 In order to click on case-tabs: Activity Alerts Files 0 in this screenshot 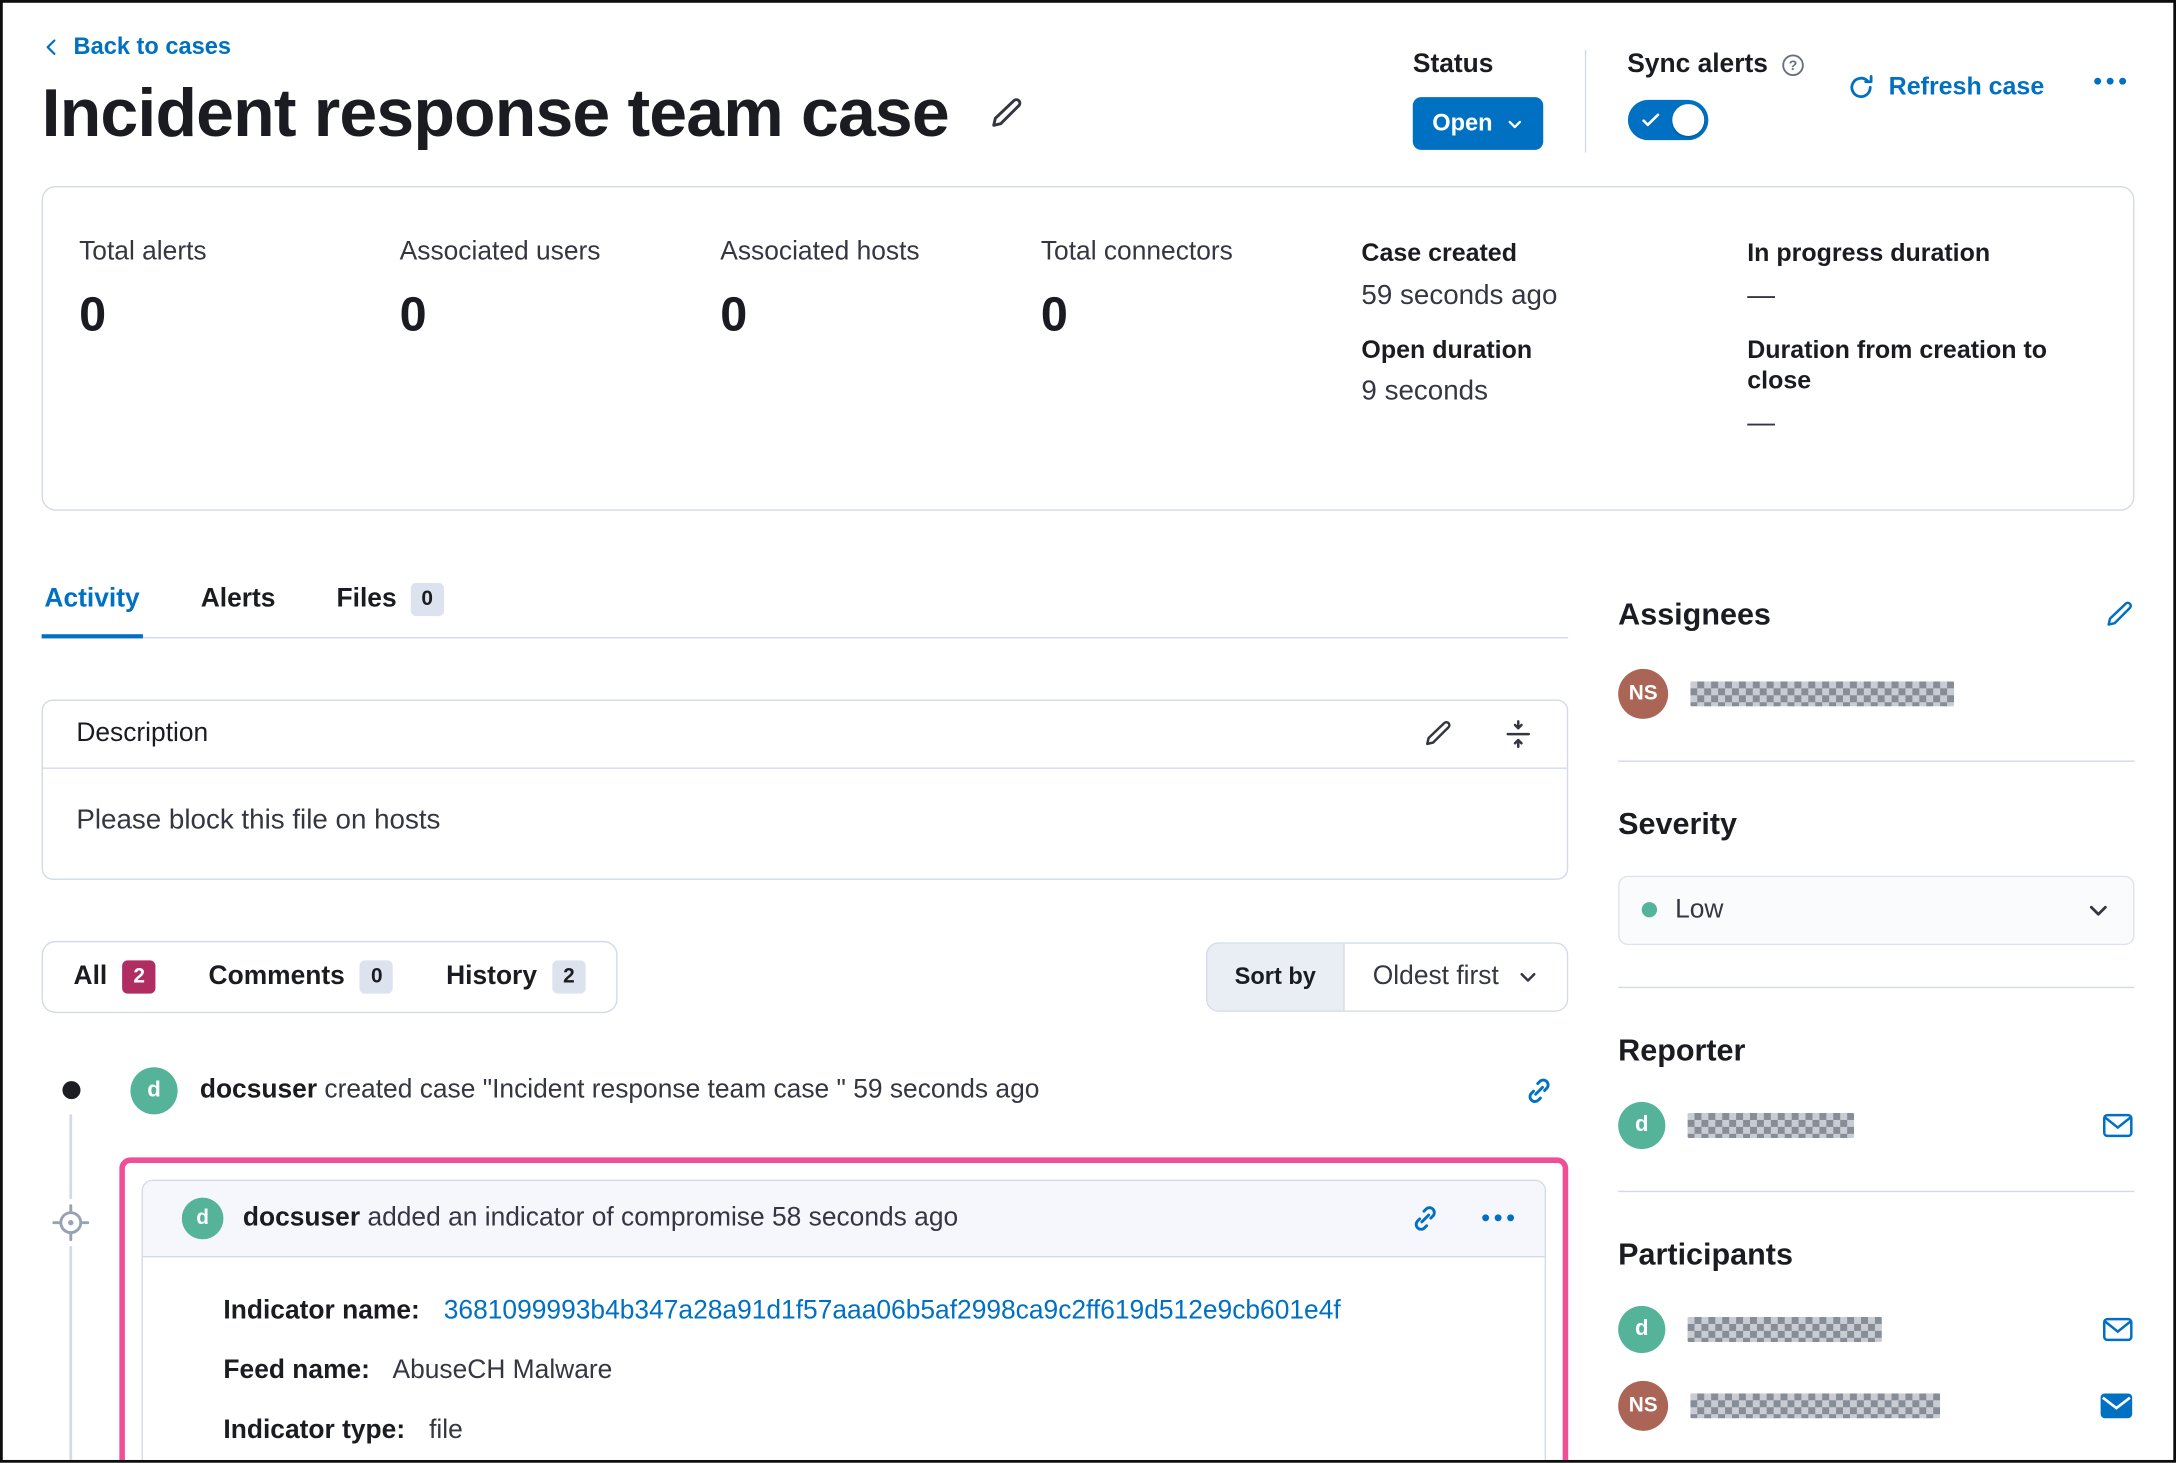, I will do `click(805, 608)`.